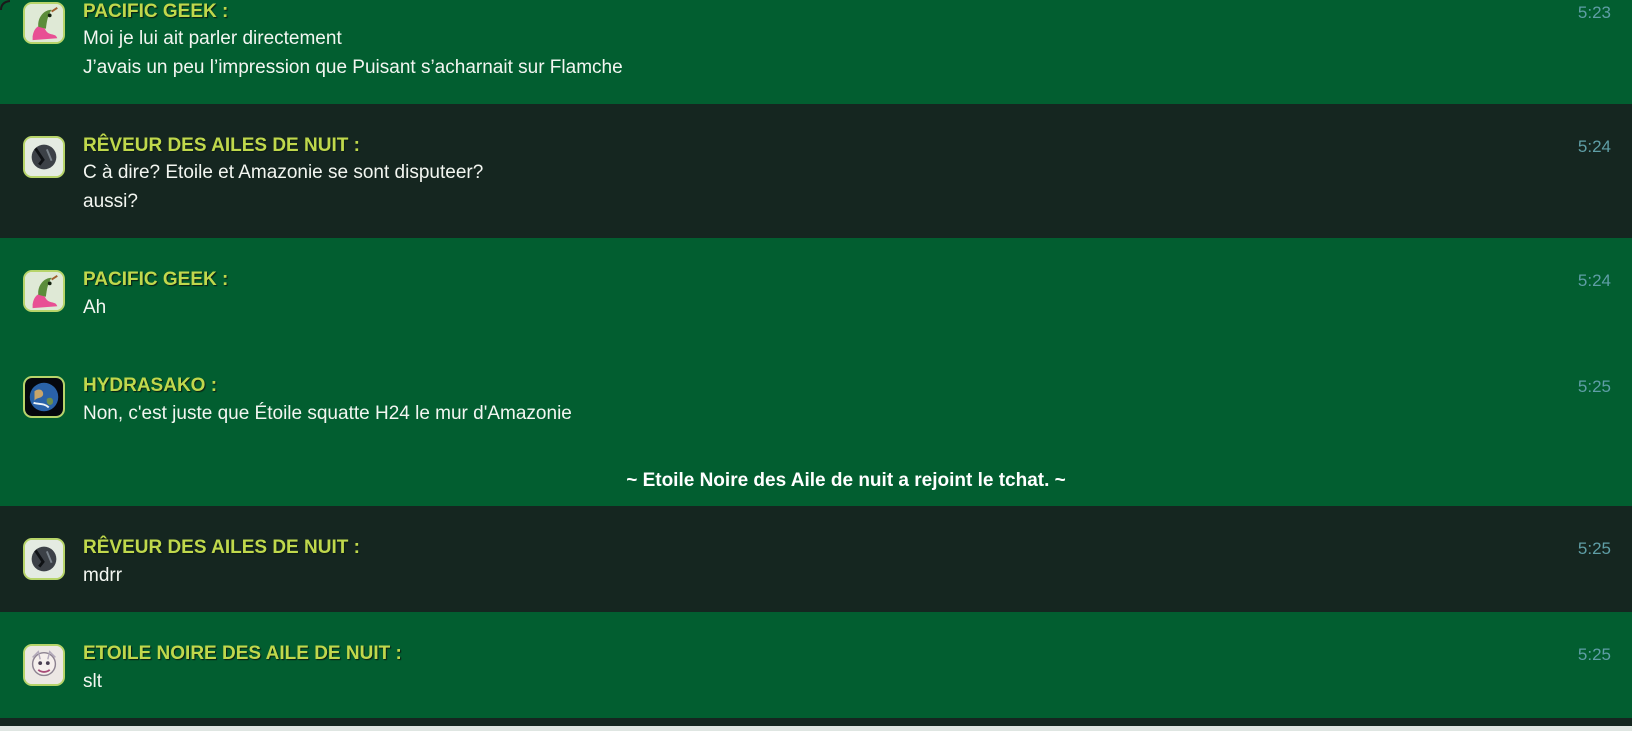  I want to click on message-text: slt, so click(92, 681).